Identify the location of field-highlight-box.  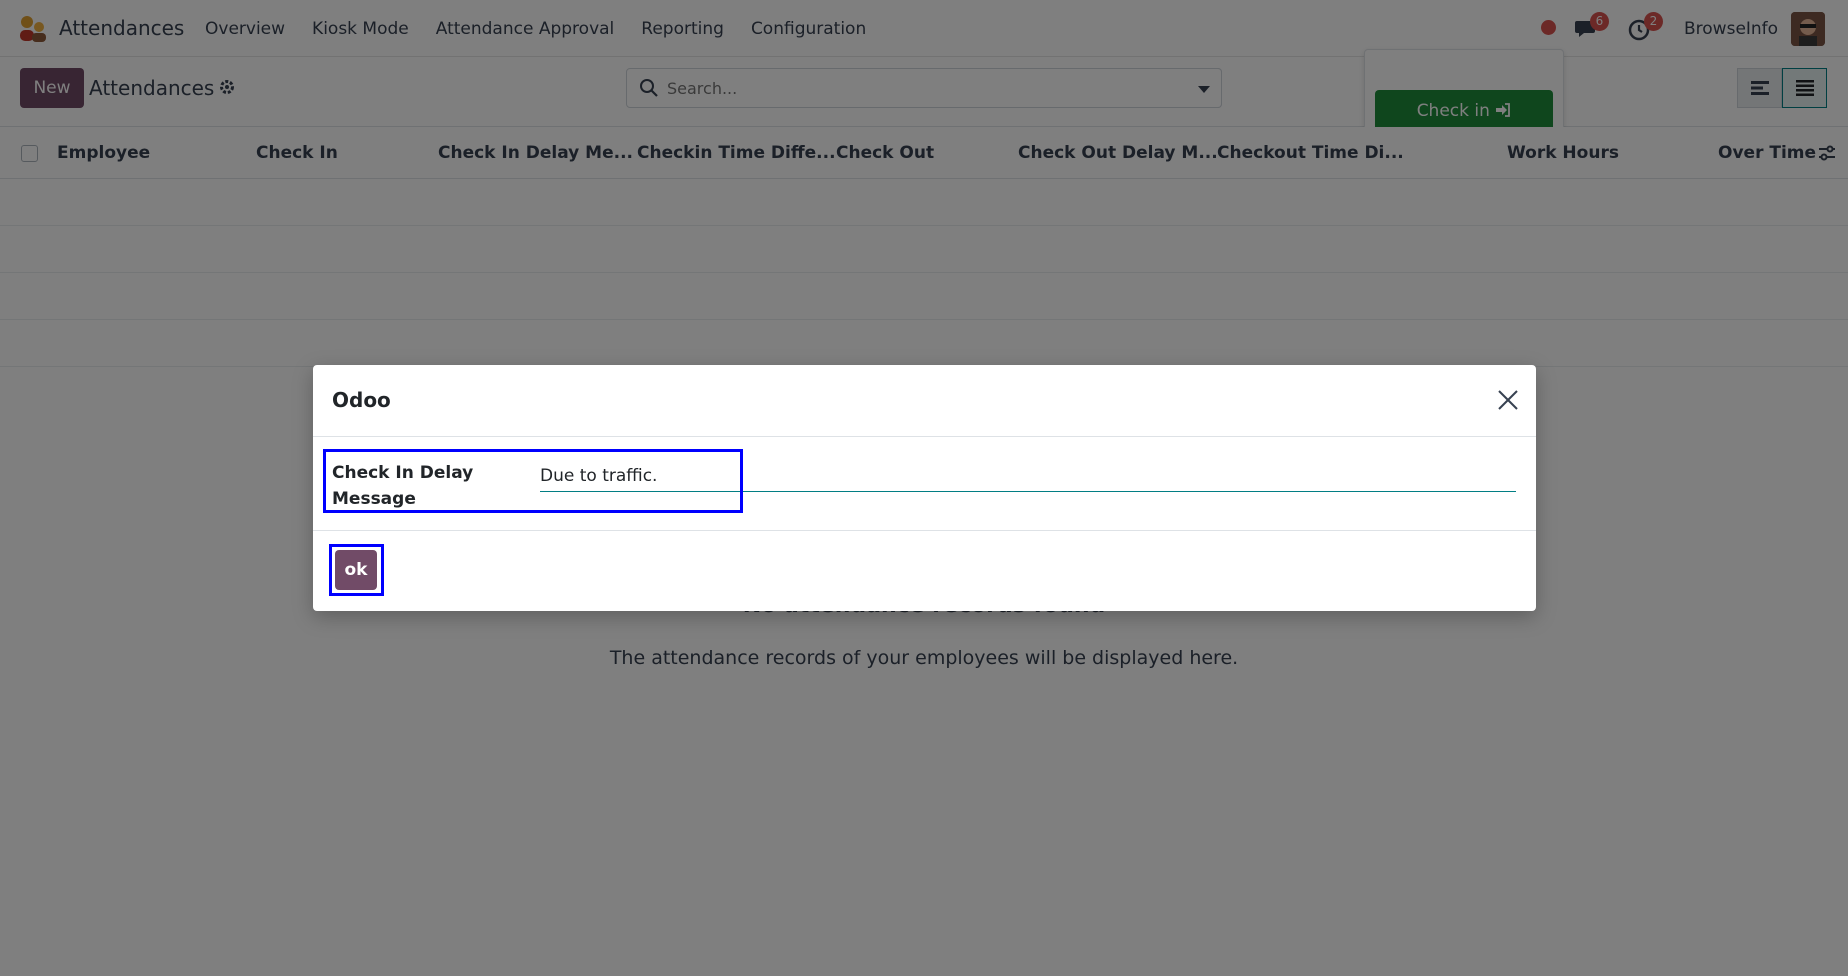
(533, 481).